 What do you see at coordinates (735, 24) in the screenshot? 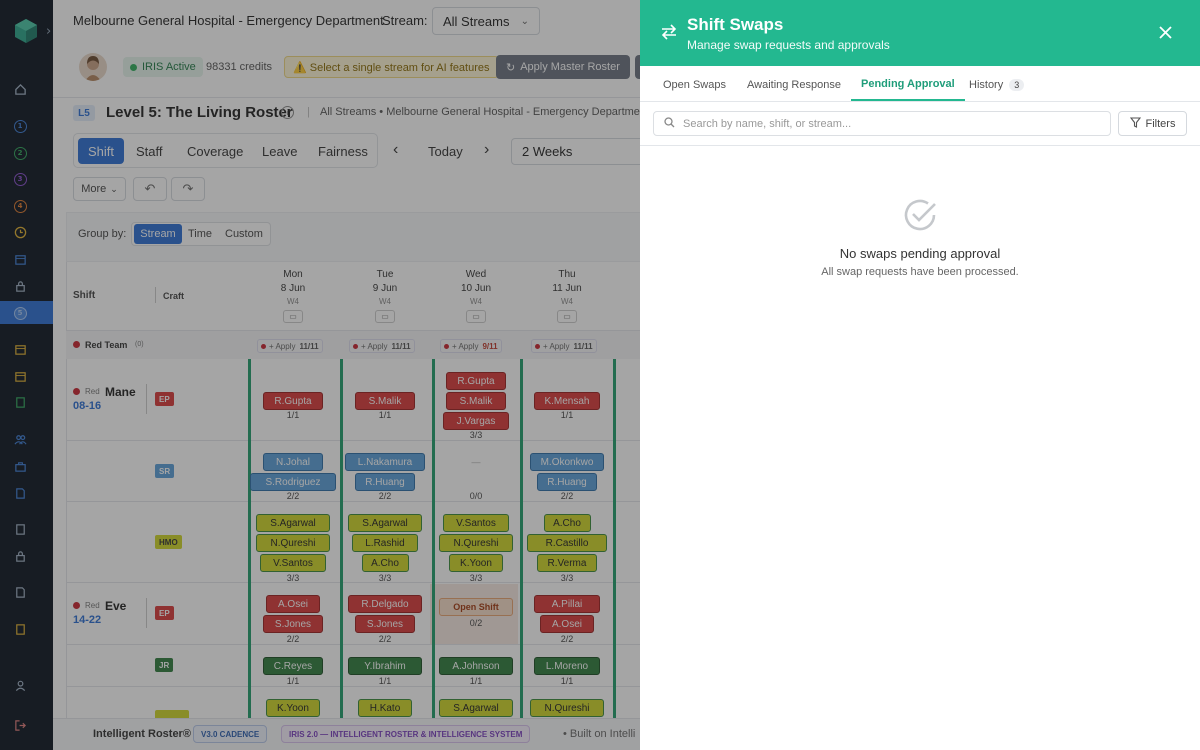
I see `panel-title: Shift Swaps` at bounding box center [735, 24].